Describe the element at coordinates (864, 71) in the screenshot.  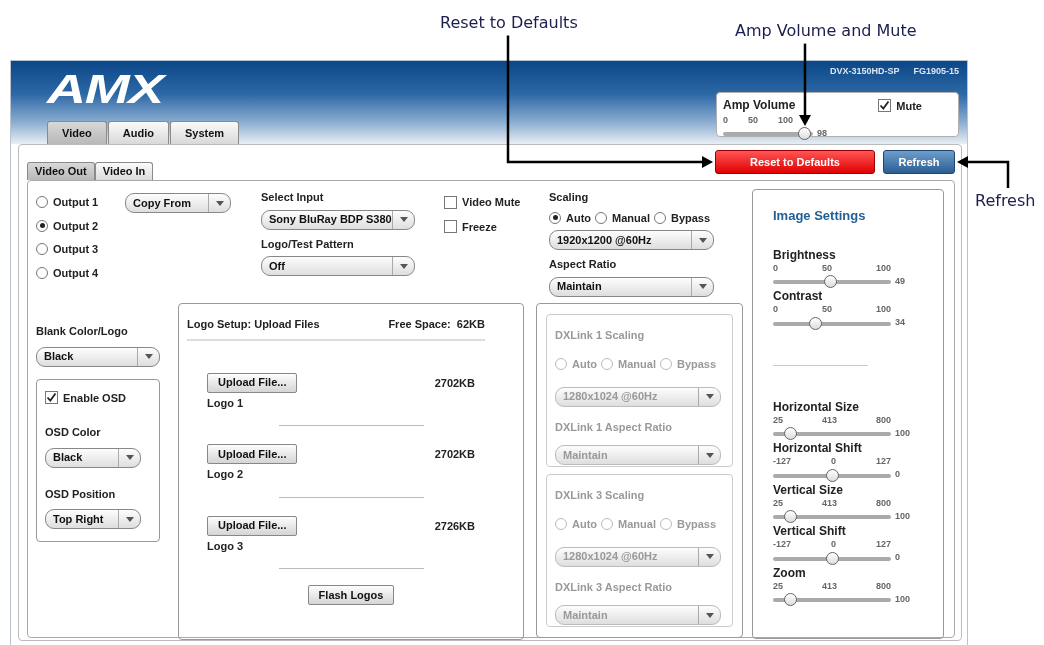
I see `model-name: DVX-3150HD-SP` at that location.